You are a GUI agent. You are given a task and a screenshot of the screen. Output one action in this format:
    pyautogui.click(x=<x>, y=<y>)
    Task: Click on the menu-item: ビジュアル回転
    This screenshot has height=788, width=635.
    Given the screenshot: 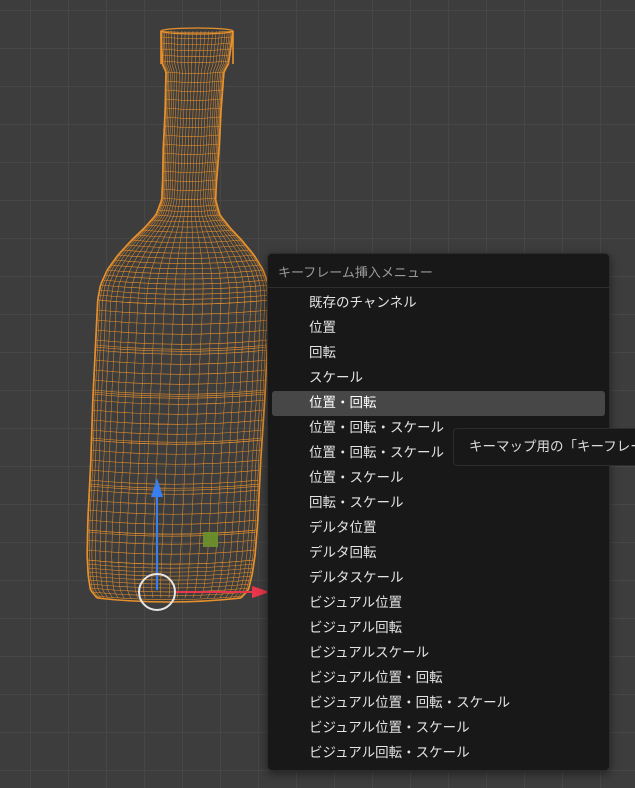 What is the action you would take?
    pyautogui.click(x=438, y=628)
    